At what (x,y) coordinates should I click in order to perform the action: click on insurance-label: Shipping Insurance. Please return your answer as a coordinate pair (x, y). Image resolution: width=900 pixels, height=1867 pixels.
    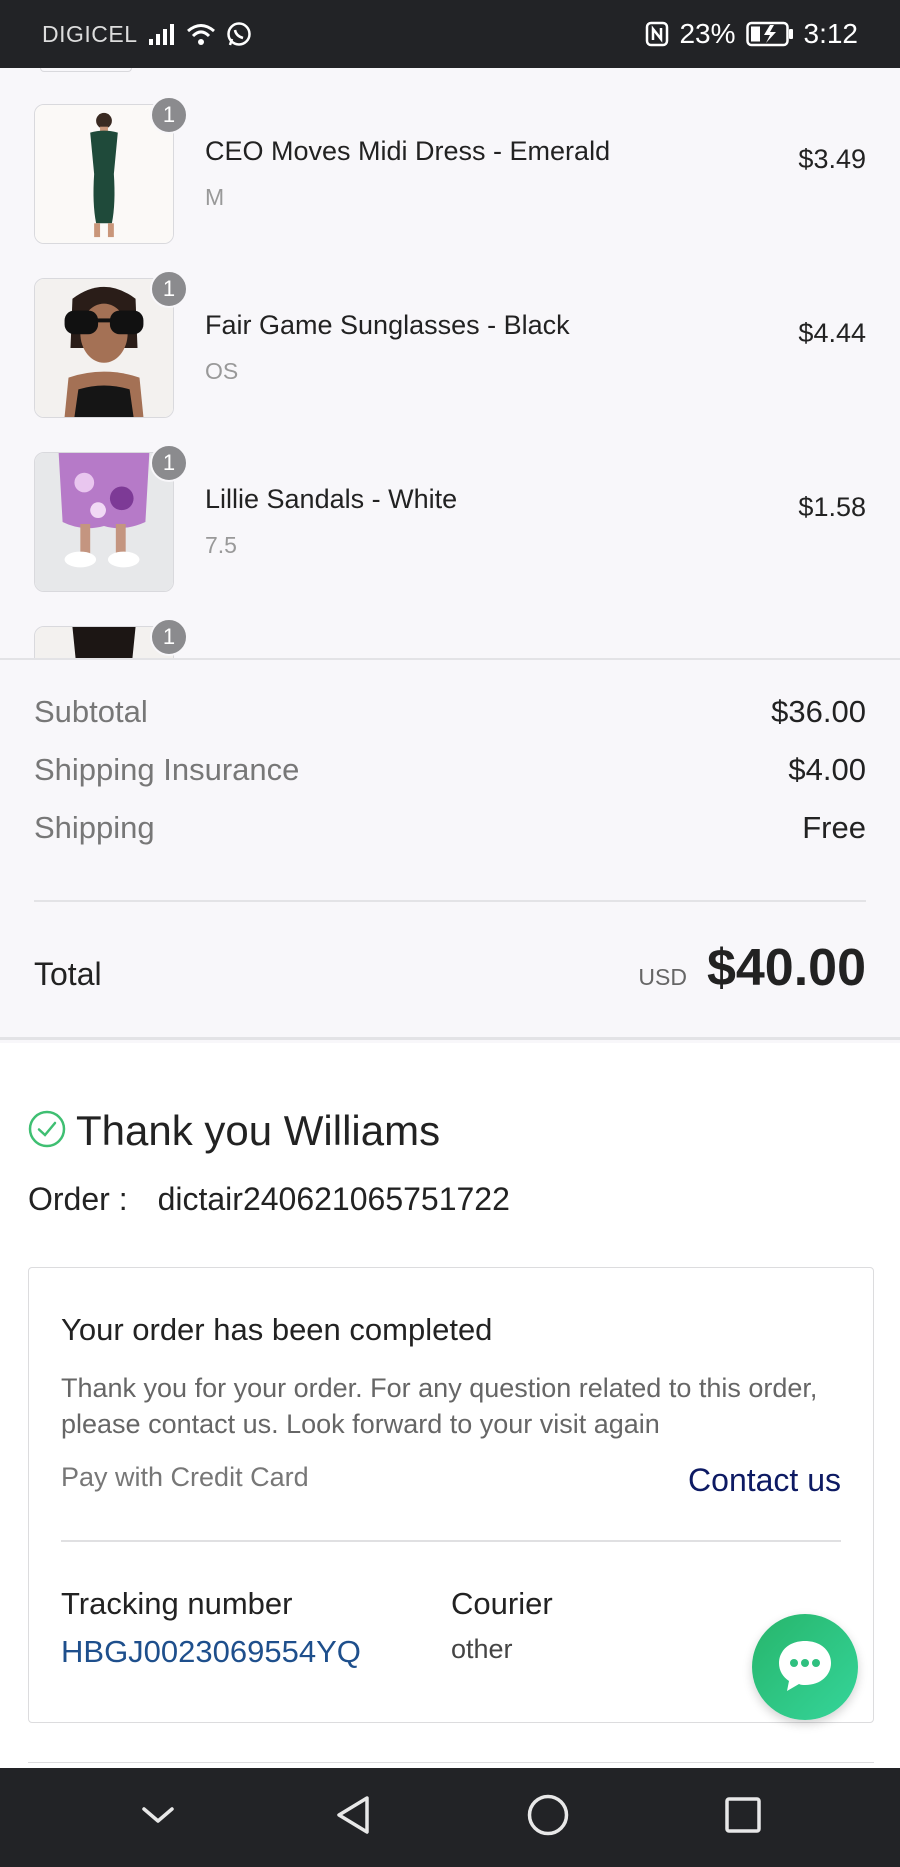
    Looking at the image, I should click on (167, 769).